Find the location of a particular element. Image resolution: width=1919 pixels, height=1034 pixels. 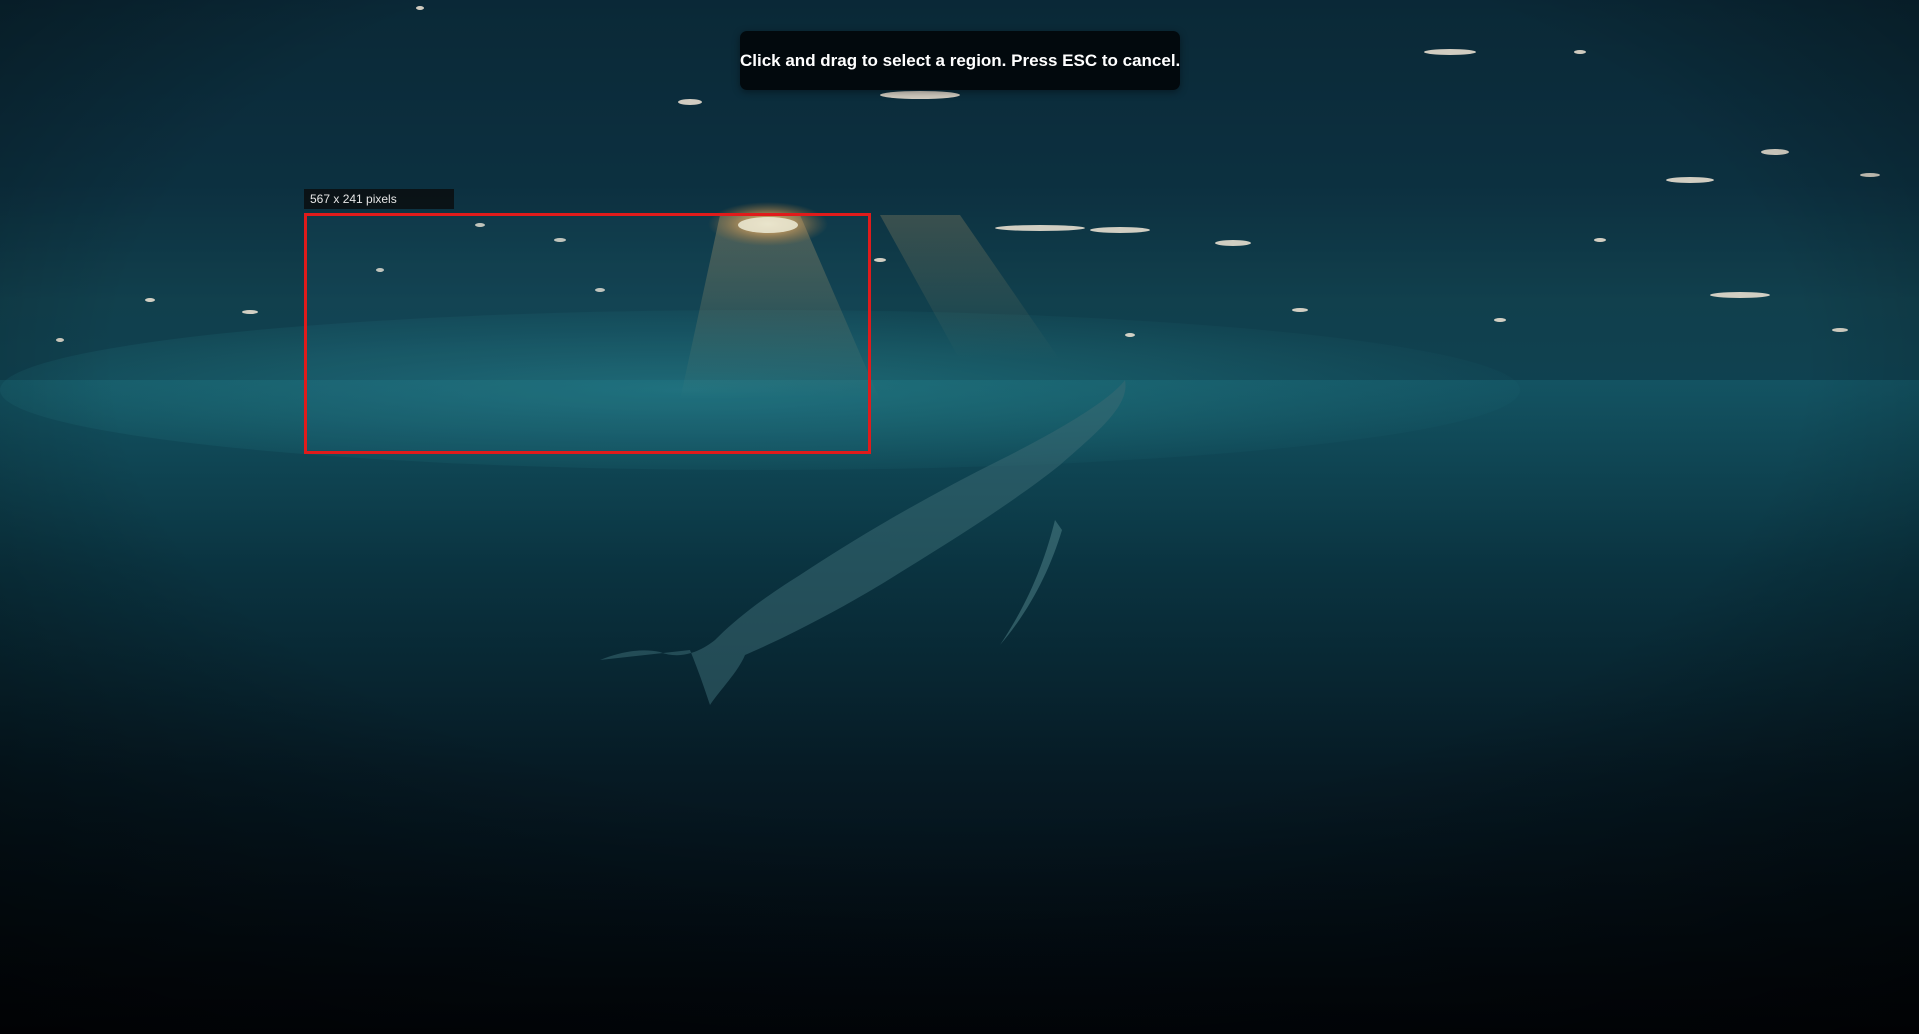

selection-size-label: 567 x 241 pixels is located at coordinates (379, 199).